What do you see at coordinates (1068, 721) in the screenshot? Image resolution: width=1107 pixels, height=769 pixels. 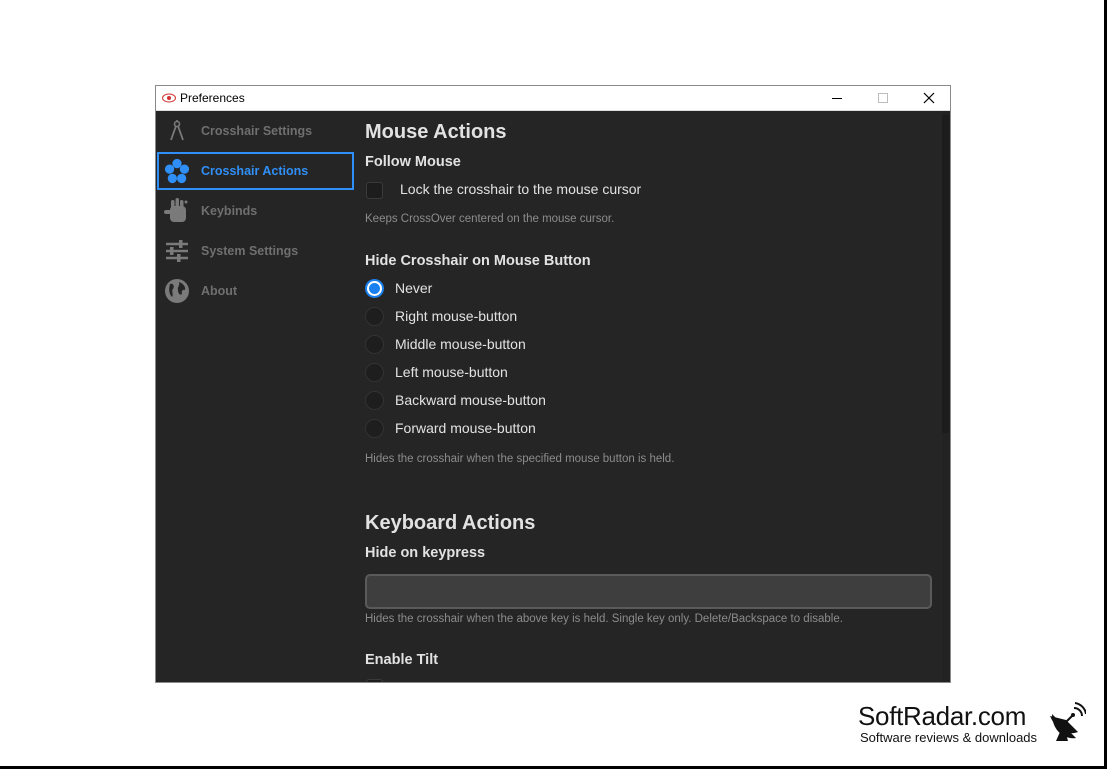 I see `satellite-dish-icon` at bounding box center [1068, 721].